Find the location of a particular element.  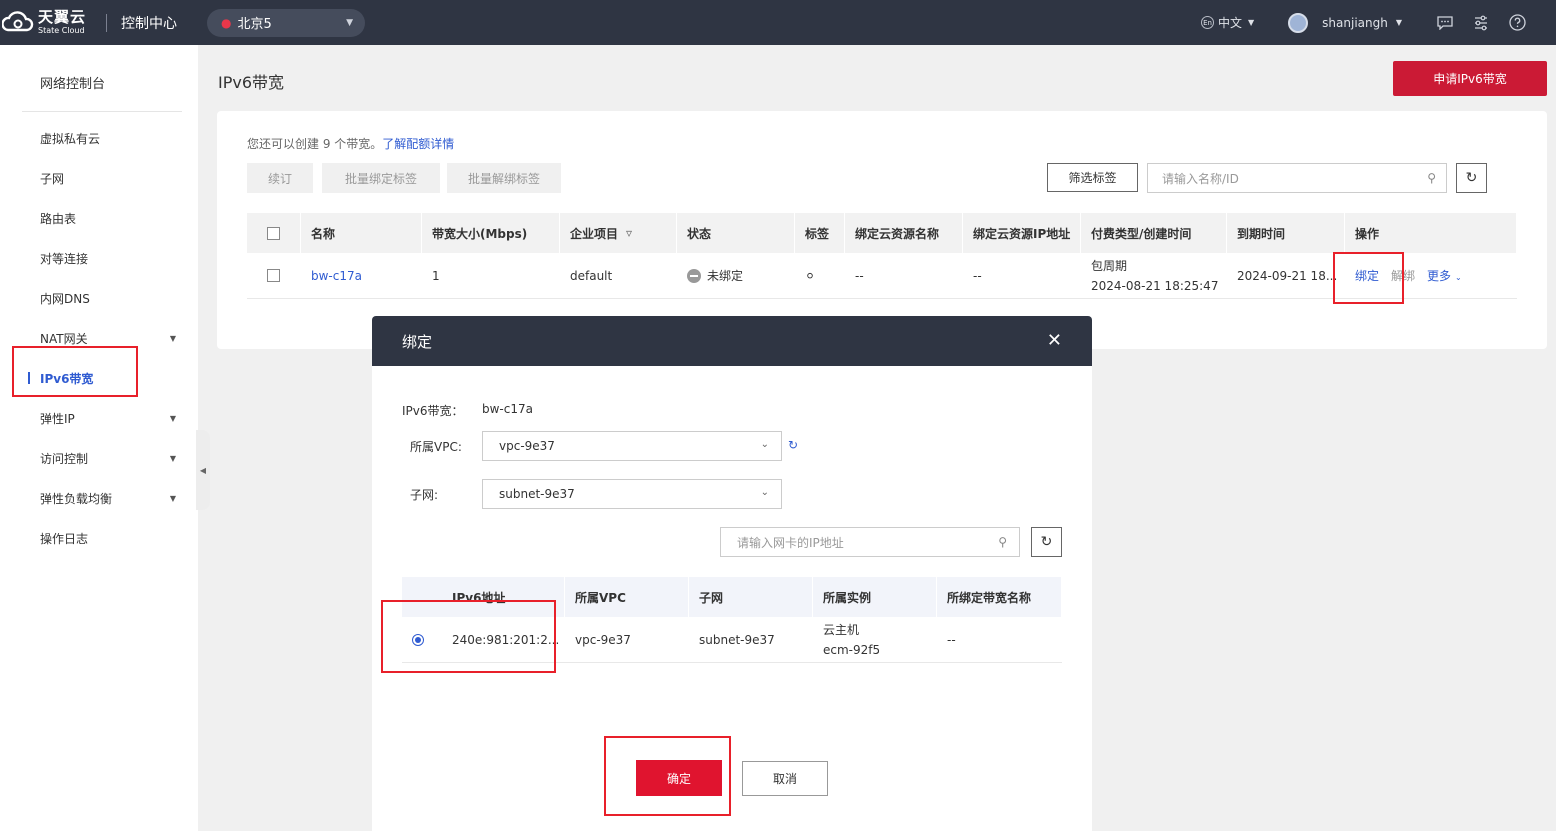

sidebar-item-subnet: 子网 is located at coordinates (110, 178).